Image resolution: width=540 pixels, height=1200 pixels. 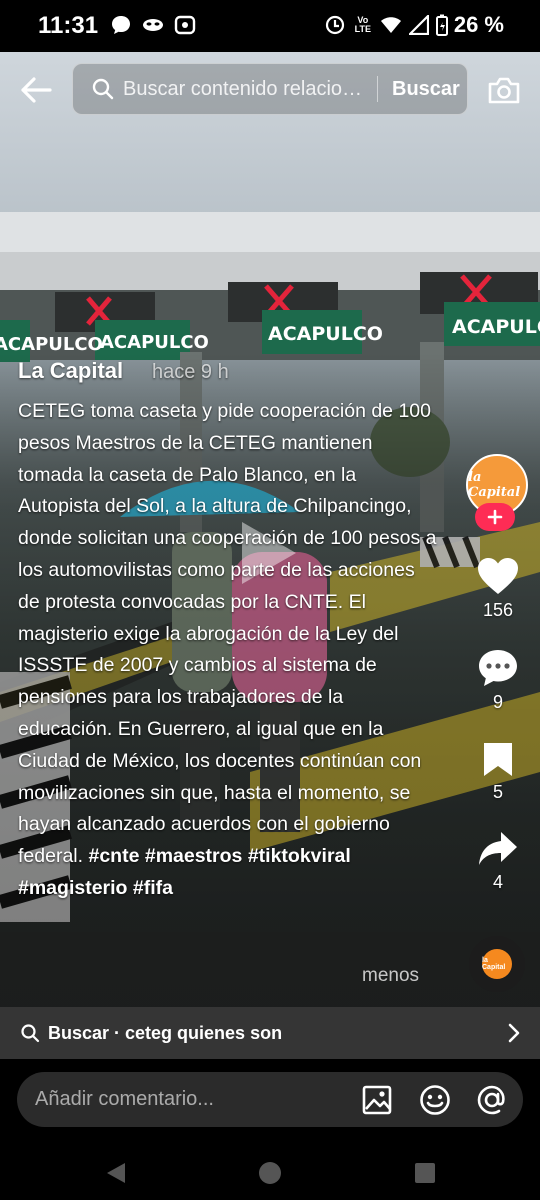 I want to click on post-time: hace 9 h, so click(x=190, y=372).